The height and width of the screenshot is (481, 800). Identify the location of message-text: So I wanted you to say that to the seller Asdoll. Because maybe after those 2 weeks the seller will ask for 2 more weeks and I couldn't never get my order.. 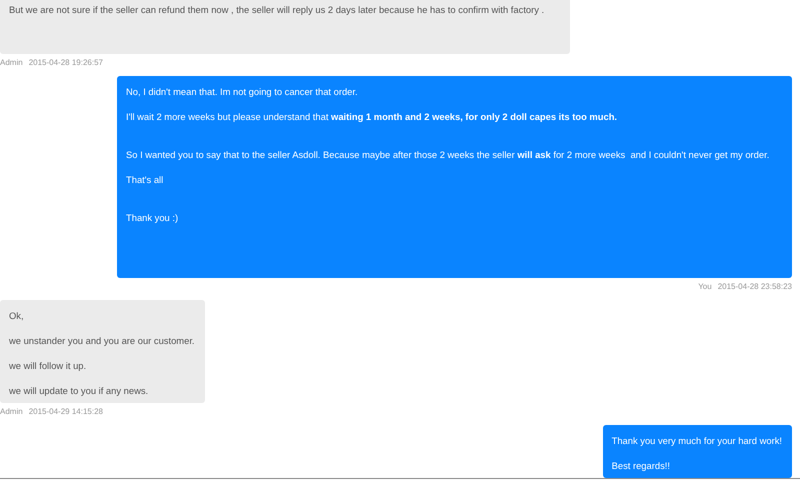
(448, 154).